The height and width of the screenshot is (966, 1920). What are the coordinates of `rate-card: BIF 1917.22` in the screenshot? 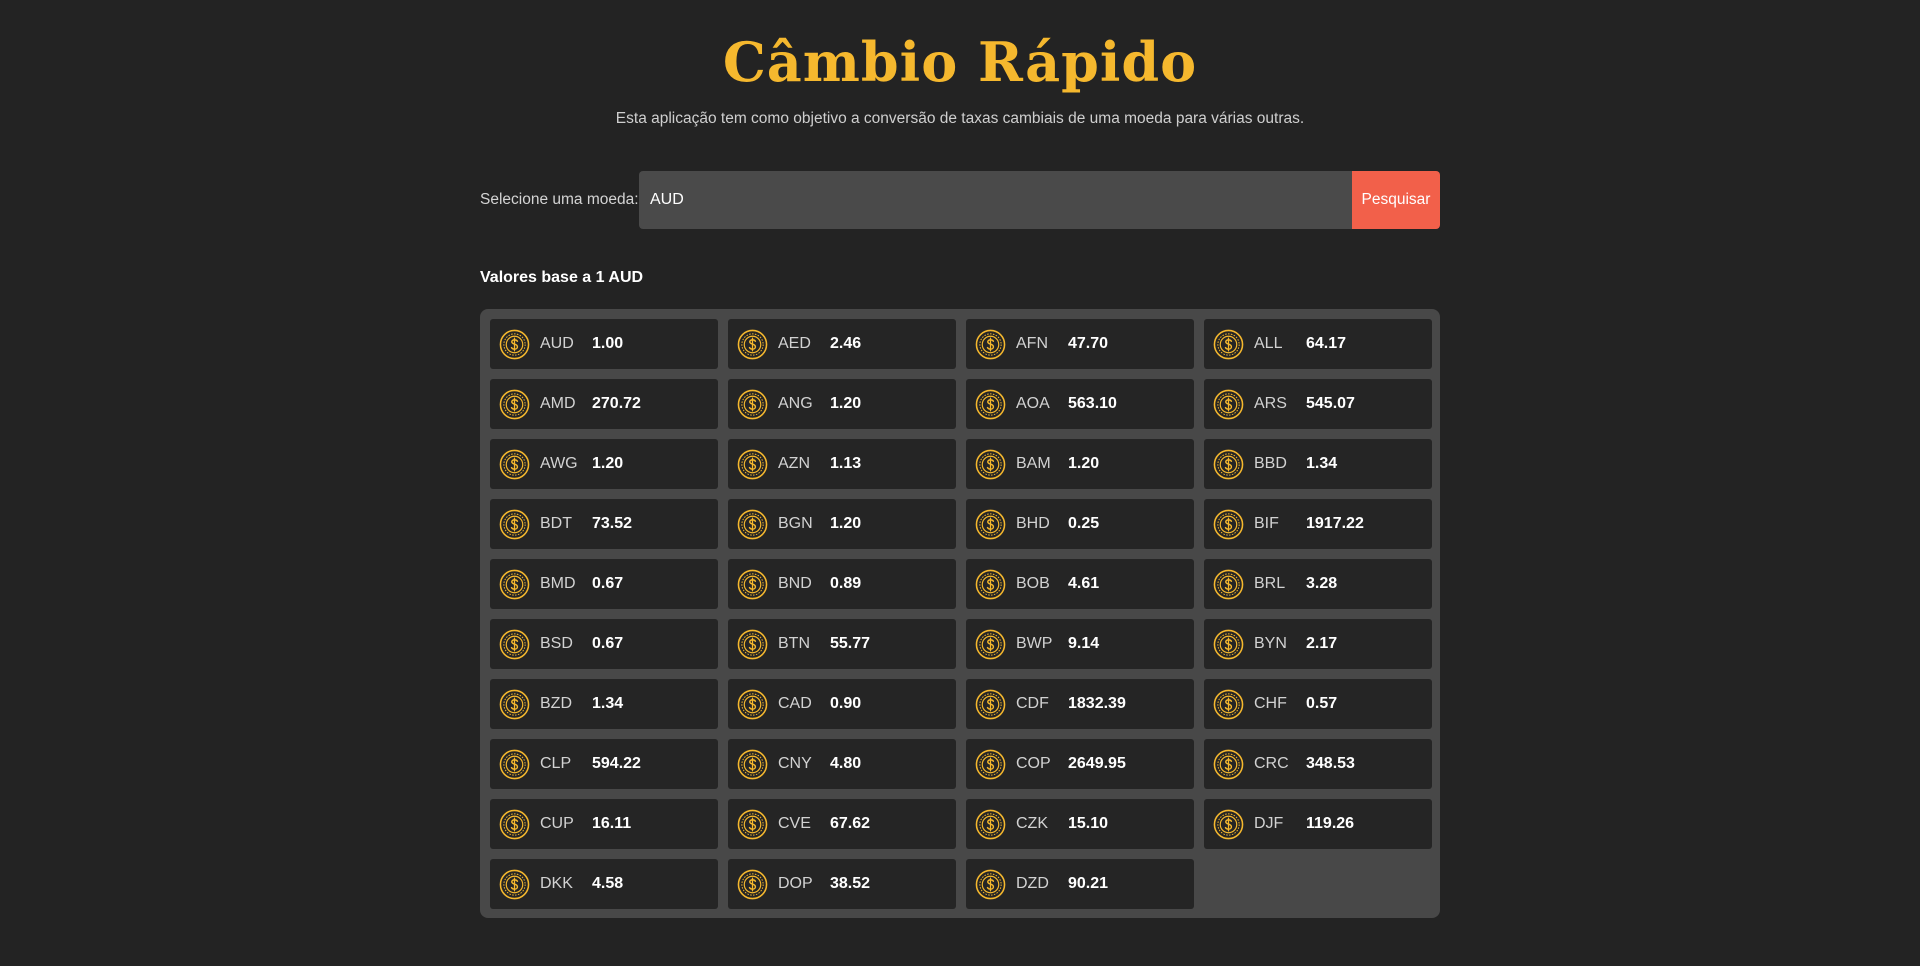 It's located at (1318, 524).